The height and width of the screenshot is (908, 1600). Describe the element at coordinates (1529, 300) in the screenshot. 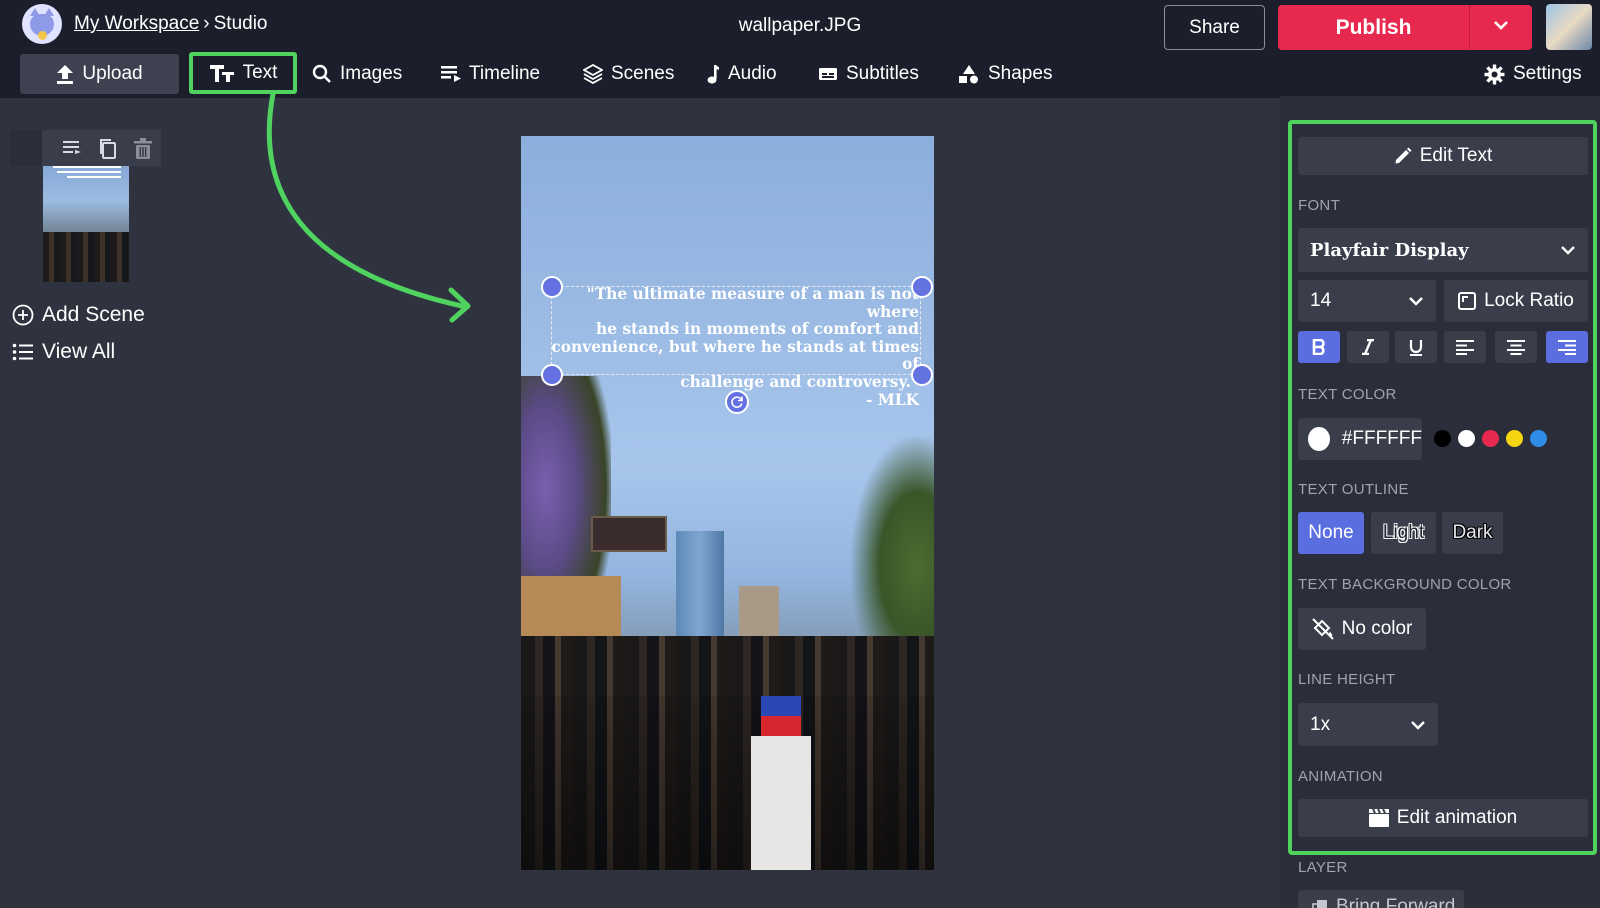

I see `lock-ratio-label: Lock Ratio` at that location.